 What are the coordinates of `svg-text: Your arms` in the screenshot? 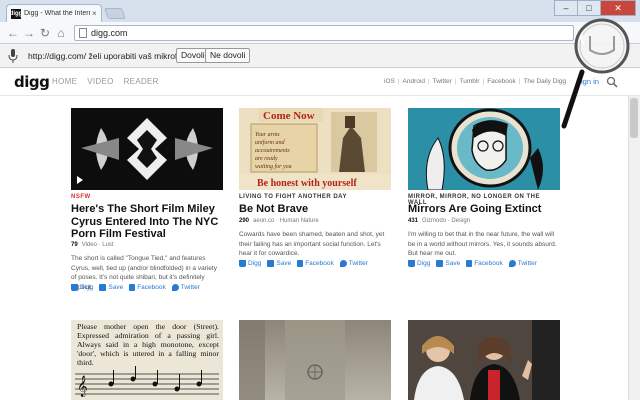 It's located at (267, 135).